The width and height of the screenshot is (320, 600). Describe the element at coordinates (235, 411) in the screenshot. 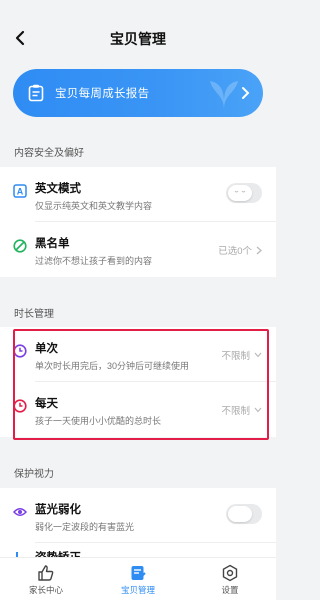

I see `daily-duration-limit: 不限制` at that location.